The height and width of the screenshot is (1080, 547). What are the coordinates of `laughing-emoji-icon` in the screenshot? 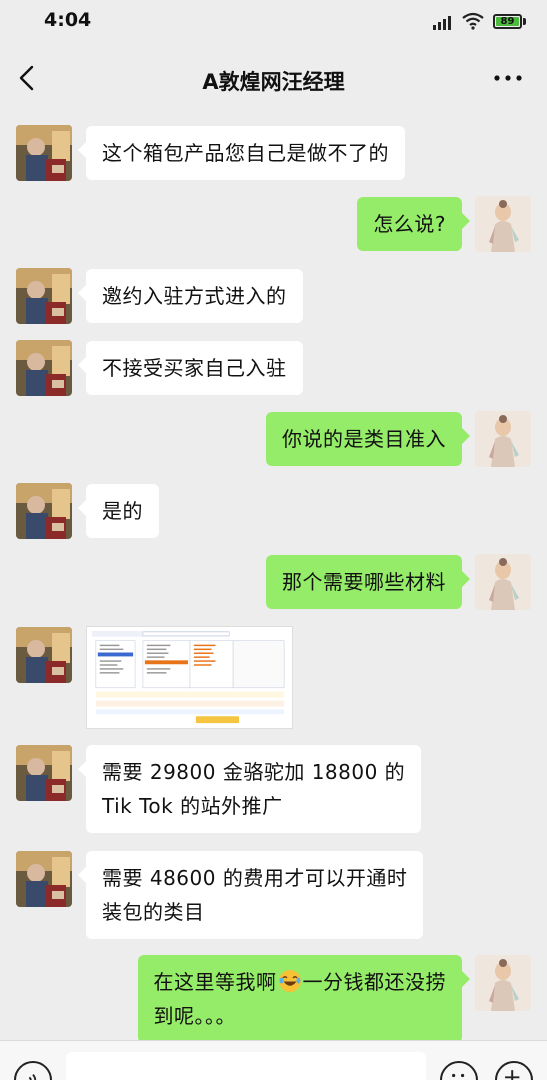 It's located at (289, 981).